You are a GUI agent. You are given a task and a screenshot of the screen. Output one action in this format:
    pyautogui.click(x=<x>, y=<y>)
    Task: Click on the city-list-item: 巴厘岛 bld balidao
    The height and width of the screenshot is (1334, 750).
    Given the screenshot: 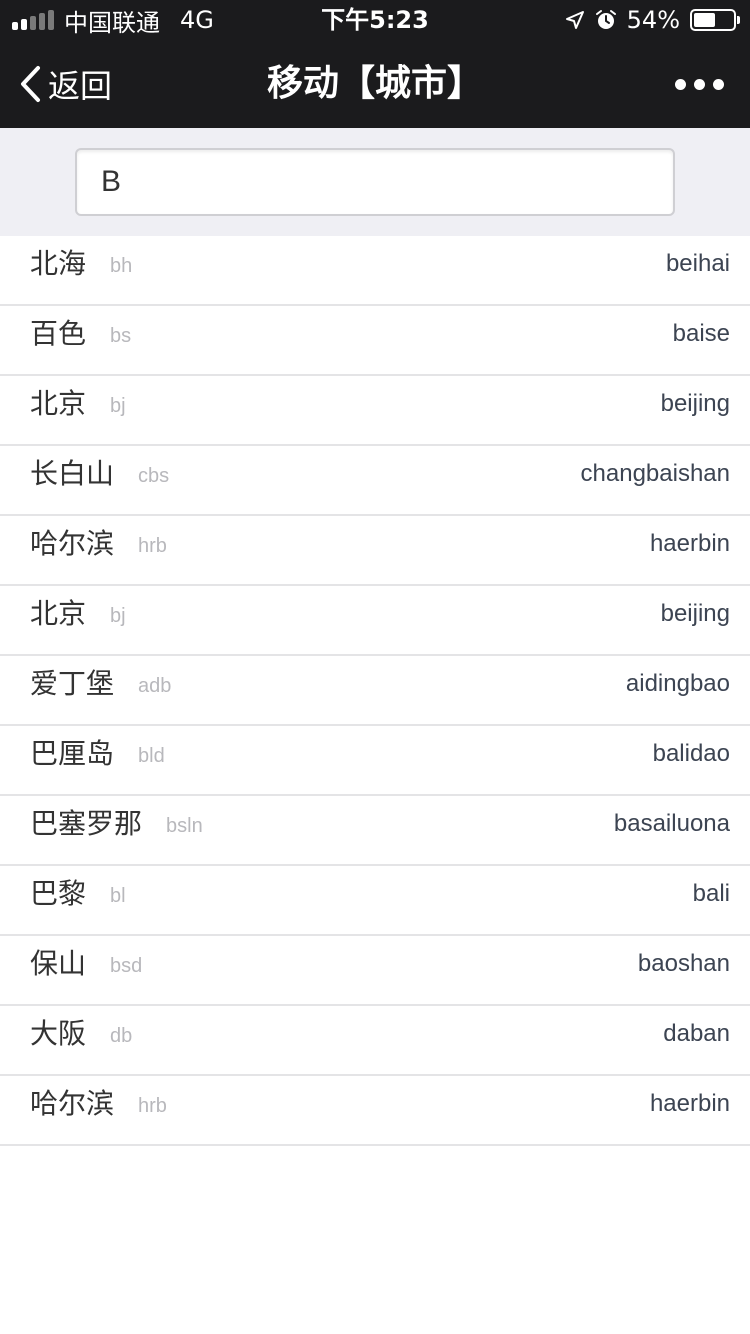 What is the action you would take?
    pyautogui.click(x=375, y=761)
    